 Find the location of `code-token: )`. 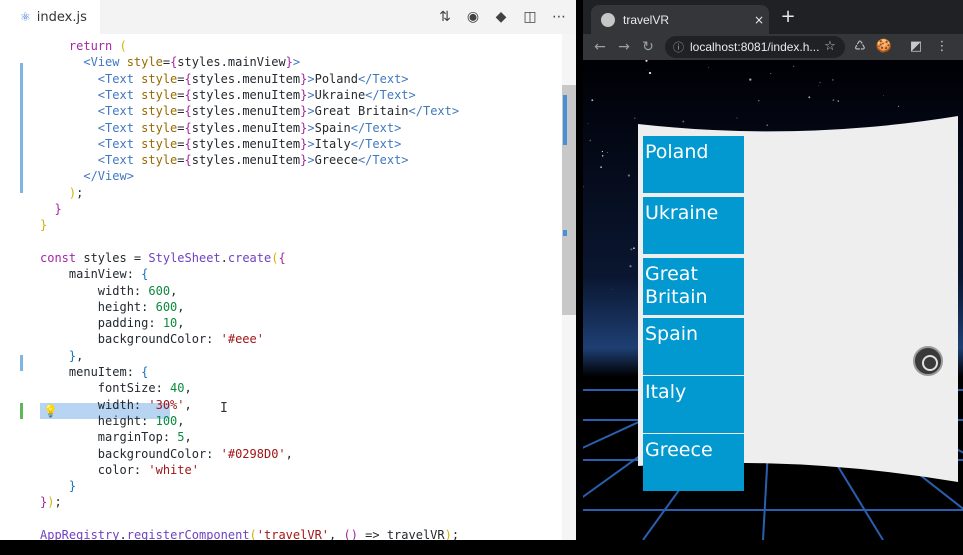

code-token: ) is located at coordinates (58, 192).